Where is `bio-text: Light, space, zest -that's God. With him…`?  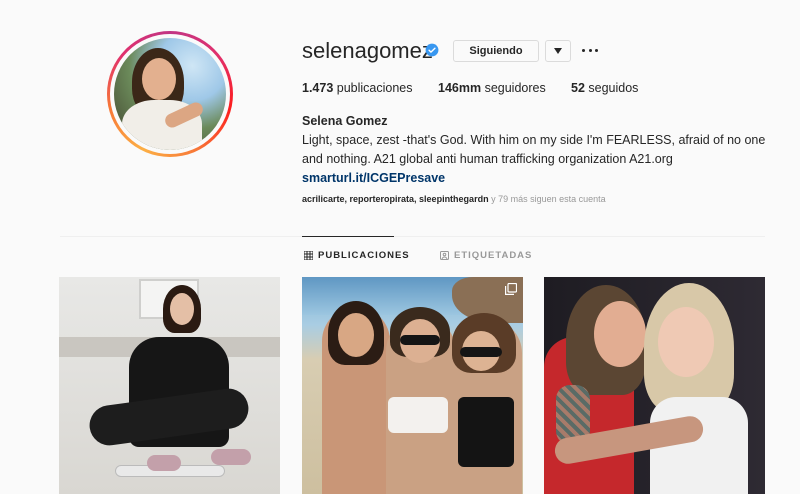
bio-text: Light, space, zest -that's God. With him… is located at coordinates (534, 149).